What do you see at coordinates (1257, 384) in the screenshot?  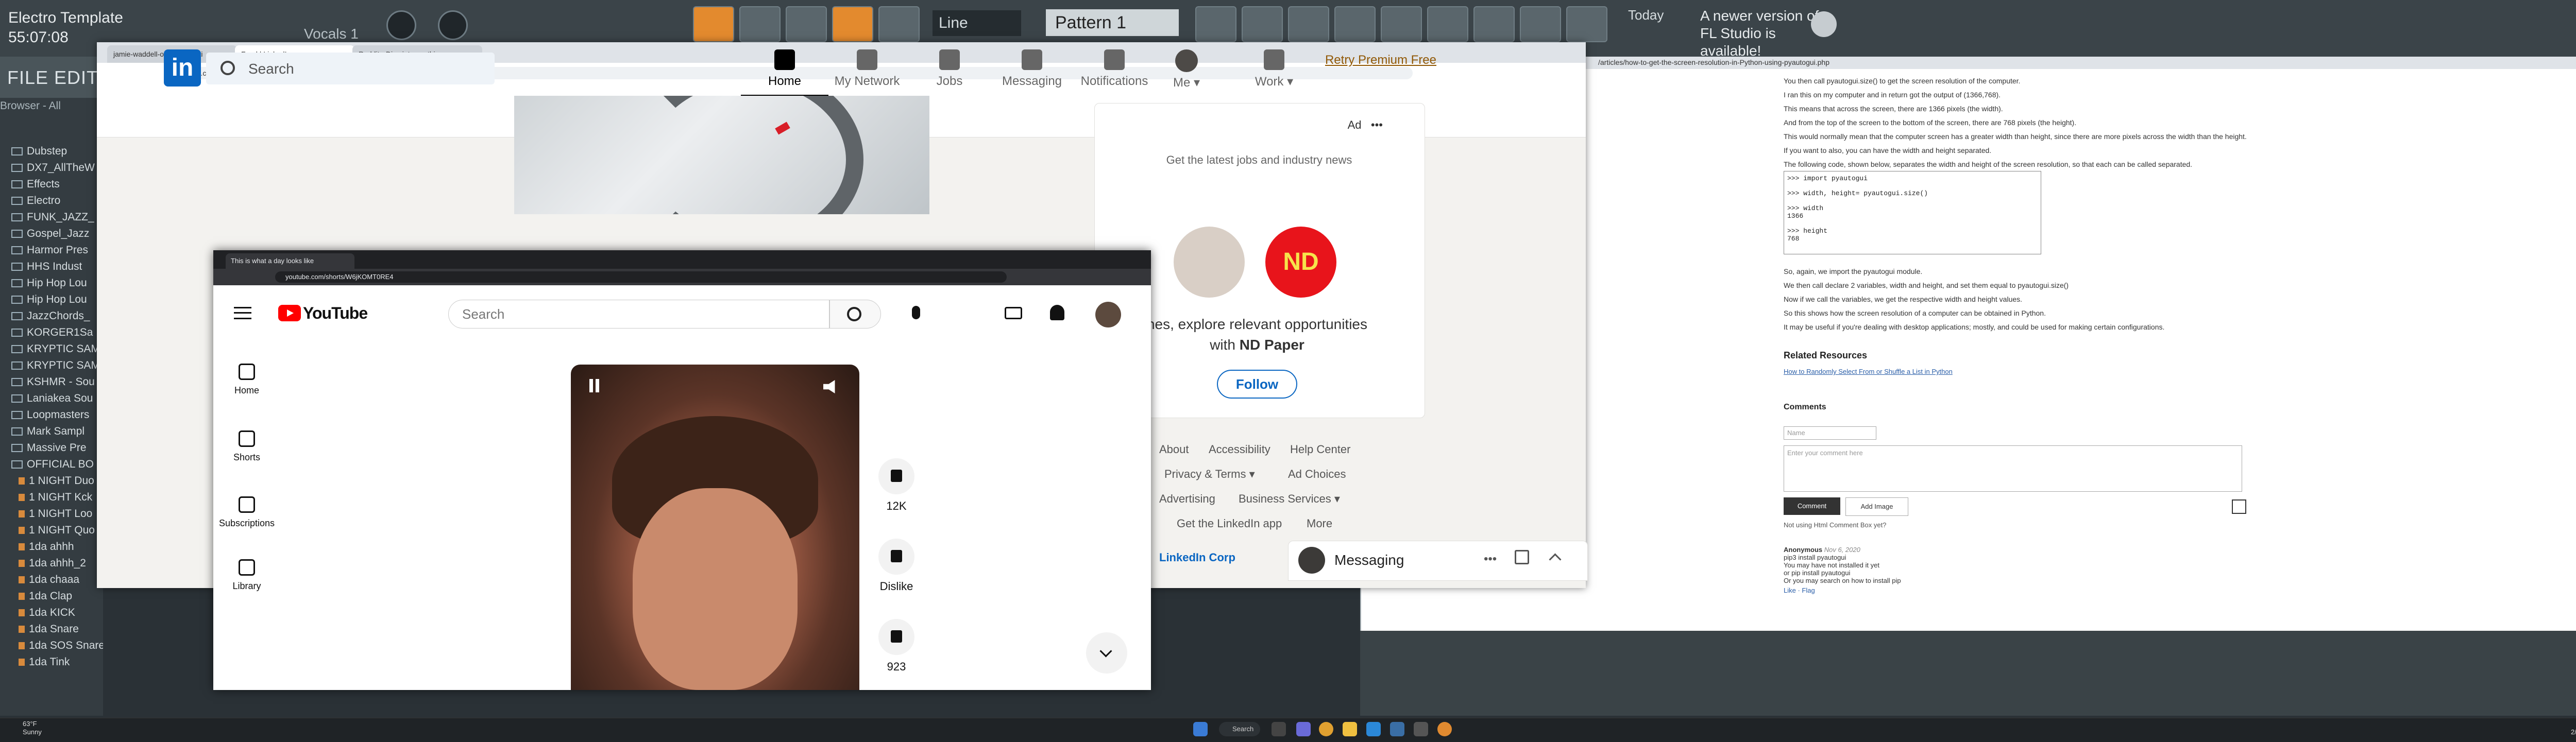 I see `follow-button: Follow` at bounding box center [1257, 384].